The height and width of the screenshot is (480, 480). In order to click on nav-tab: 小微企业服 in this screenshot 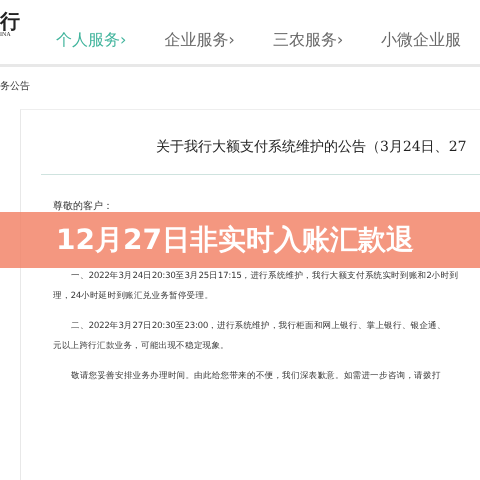, I will do `click(421, 40)`.